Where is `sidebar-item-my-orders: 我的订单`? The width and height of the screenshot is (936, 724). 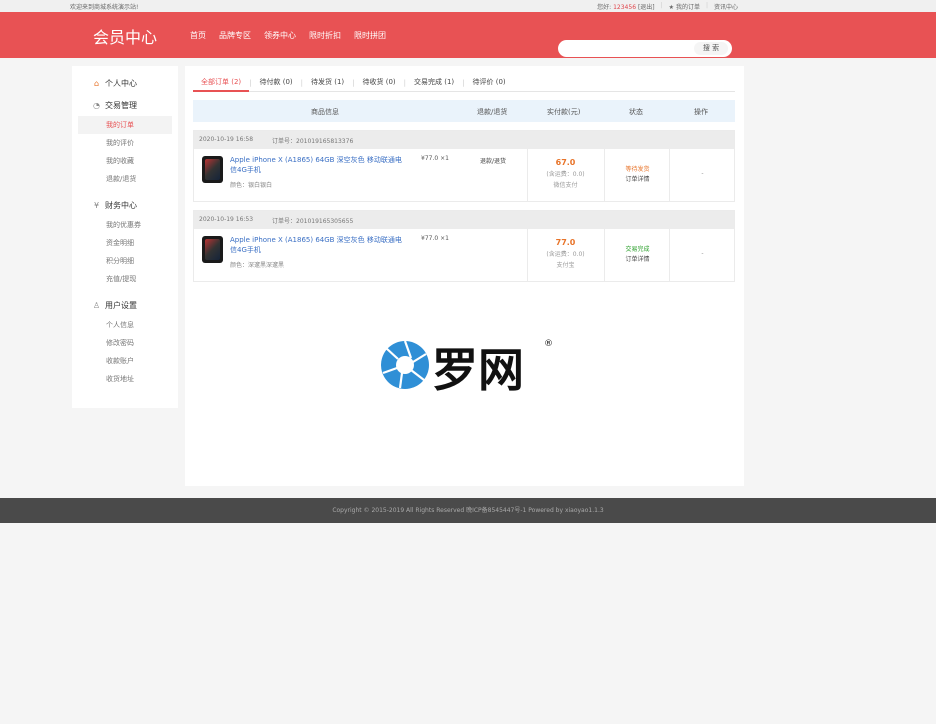
sidebar-item-my-orders: 我的订单 is located at coordinates (125, 125).